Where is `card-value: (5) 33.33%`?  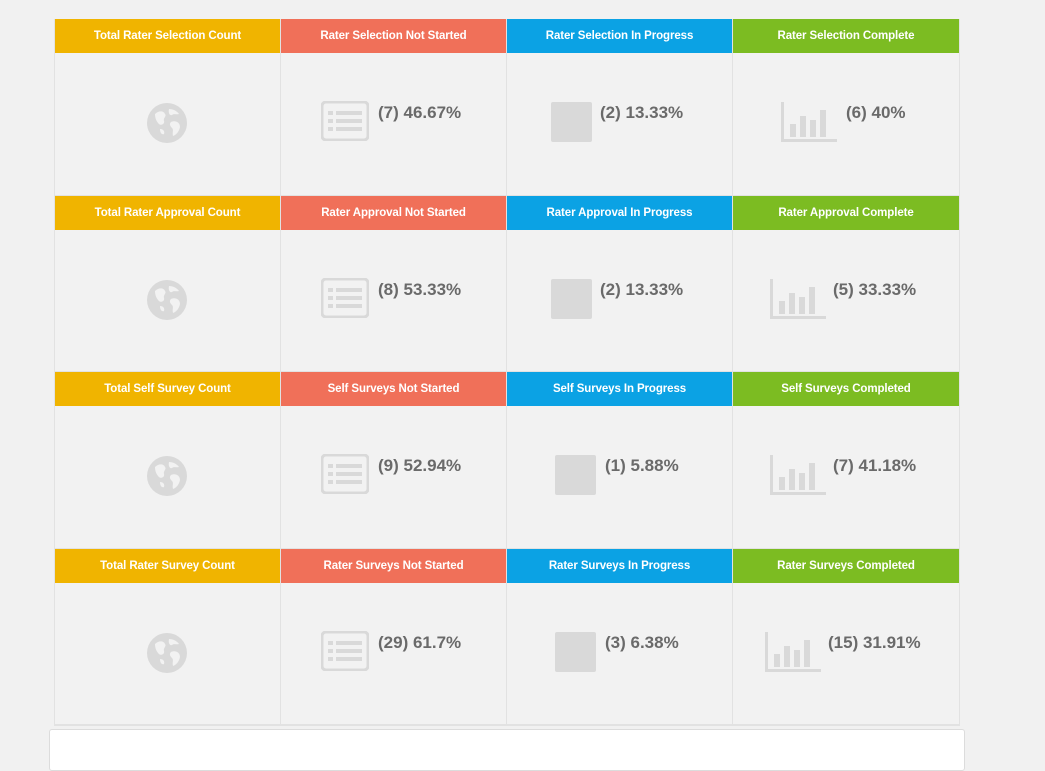
card-value: (5) 33.33% is located at coordinates (875, 289).